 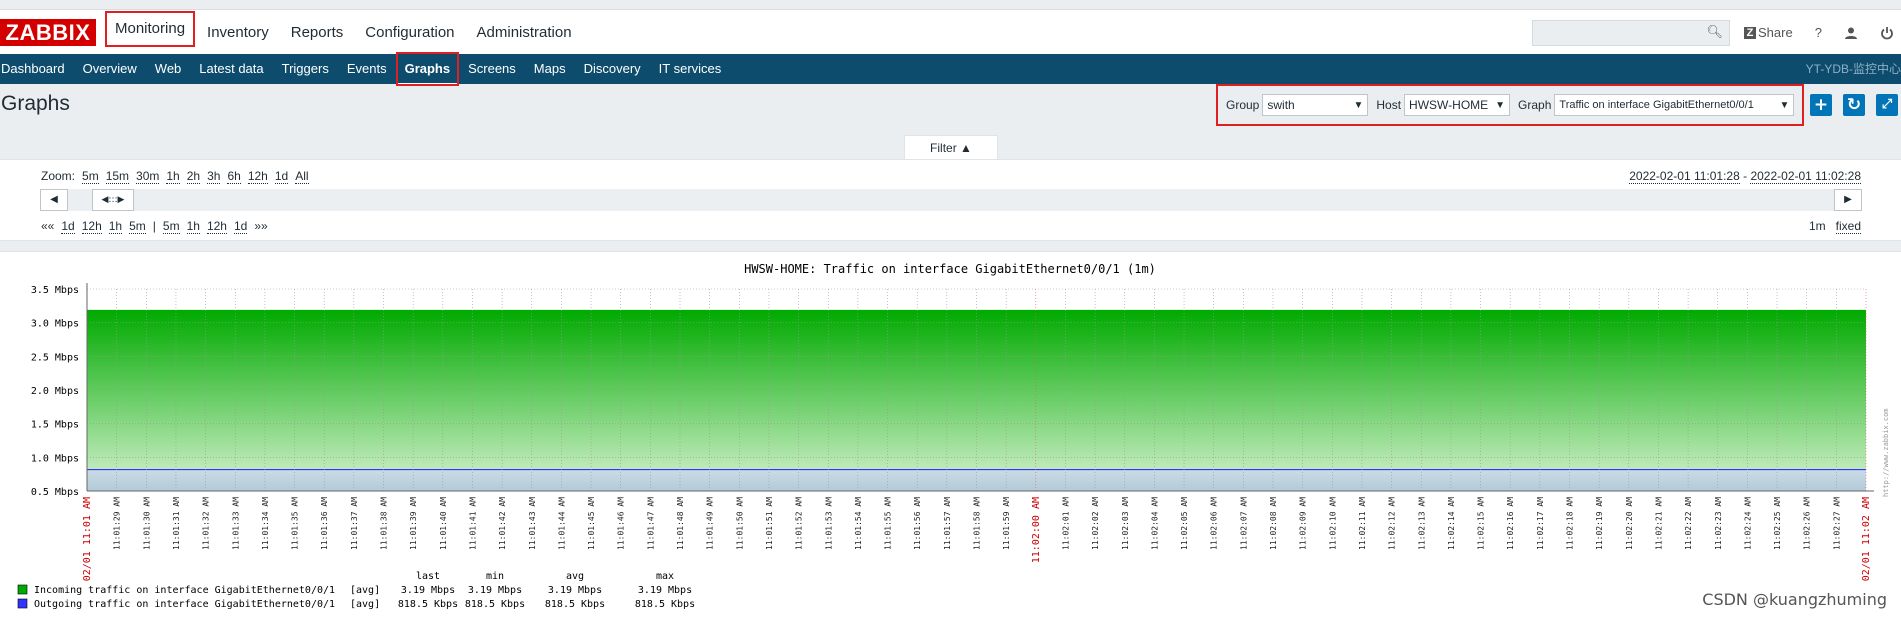 I want to click on refresh-button: ↻, so click(x=1854, y=105).